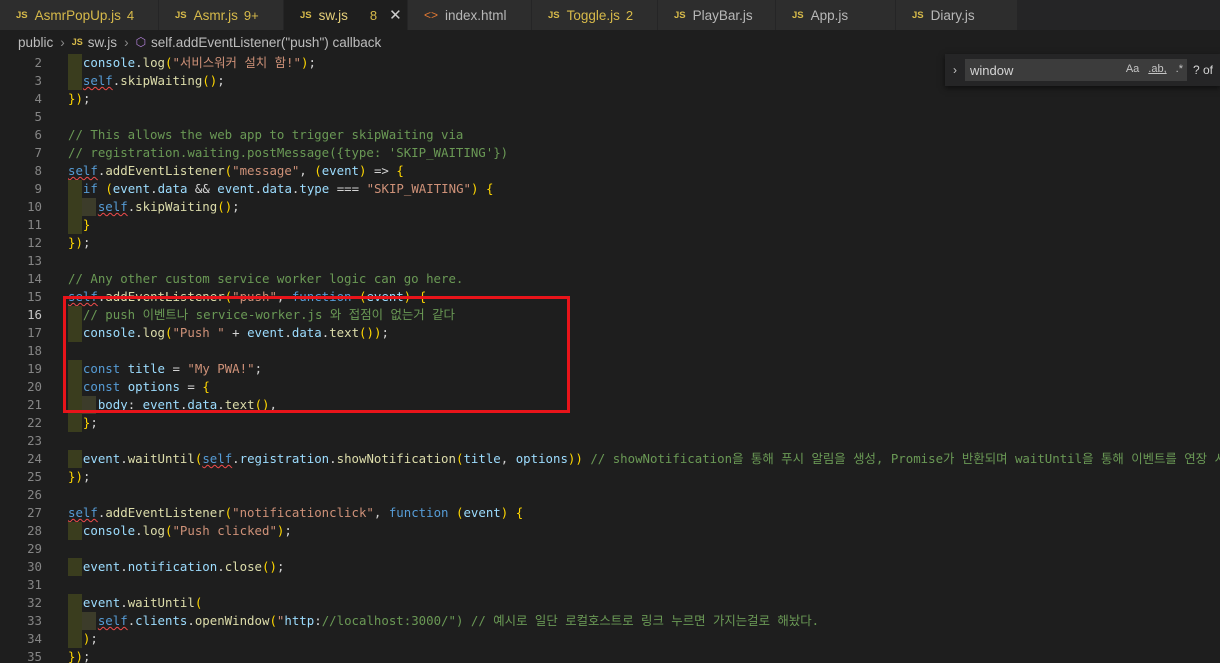  Describe the element at coordinates (476, 15) in the screenshot. I see `tab-label: index.html` at that location.